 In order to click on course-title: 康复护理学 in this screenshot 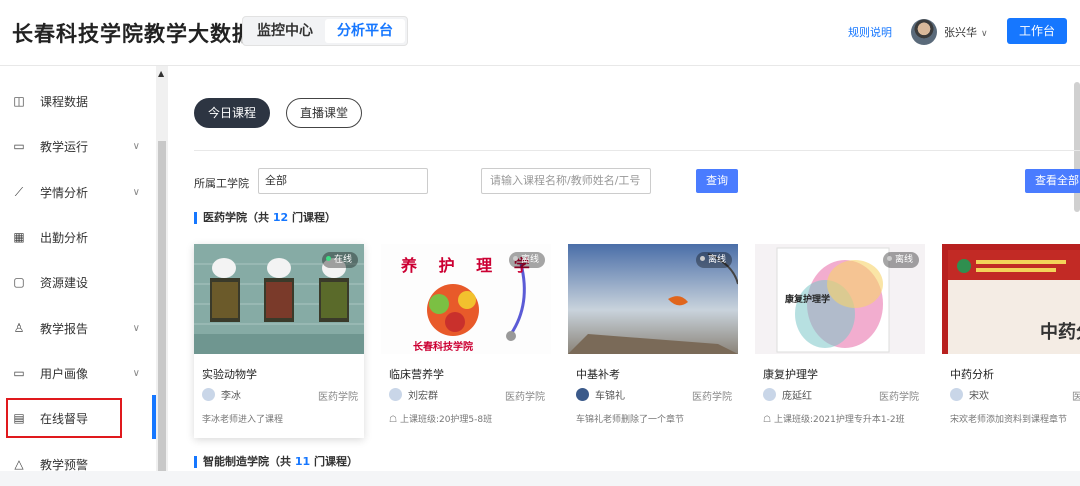, I will do `click(790, 374)`.